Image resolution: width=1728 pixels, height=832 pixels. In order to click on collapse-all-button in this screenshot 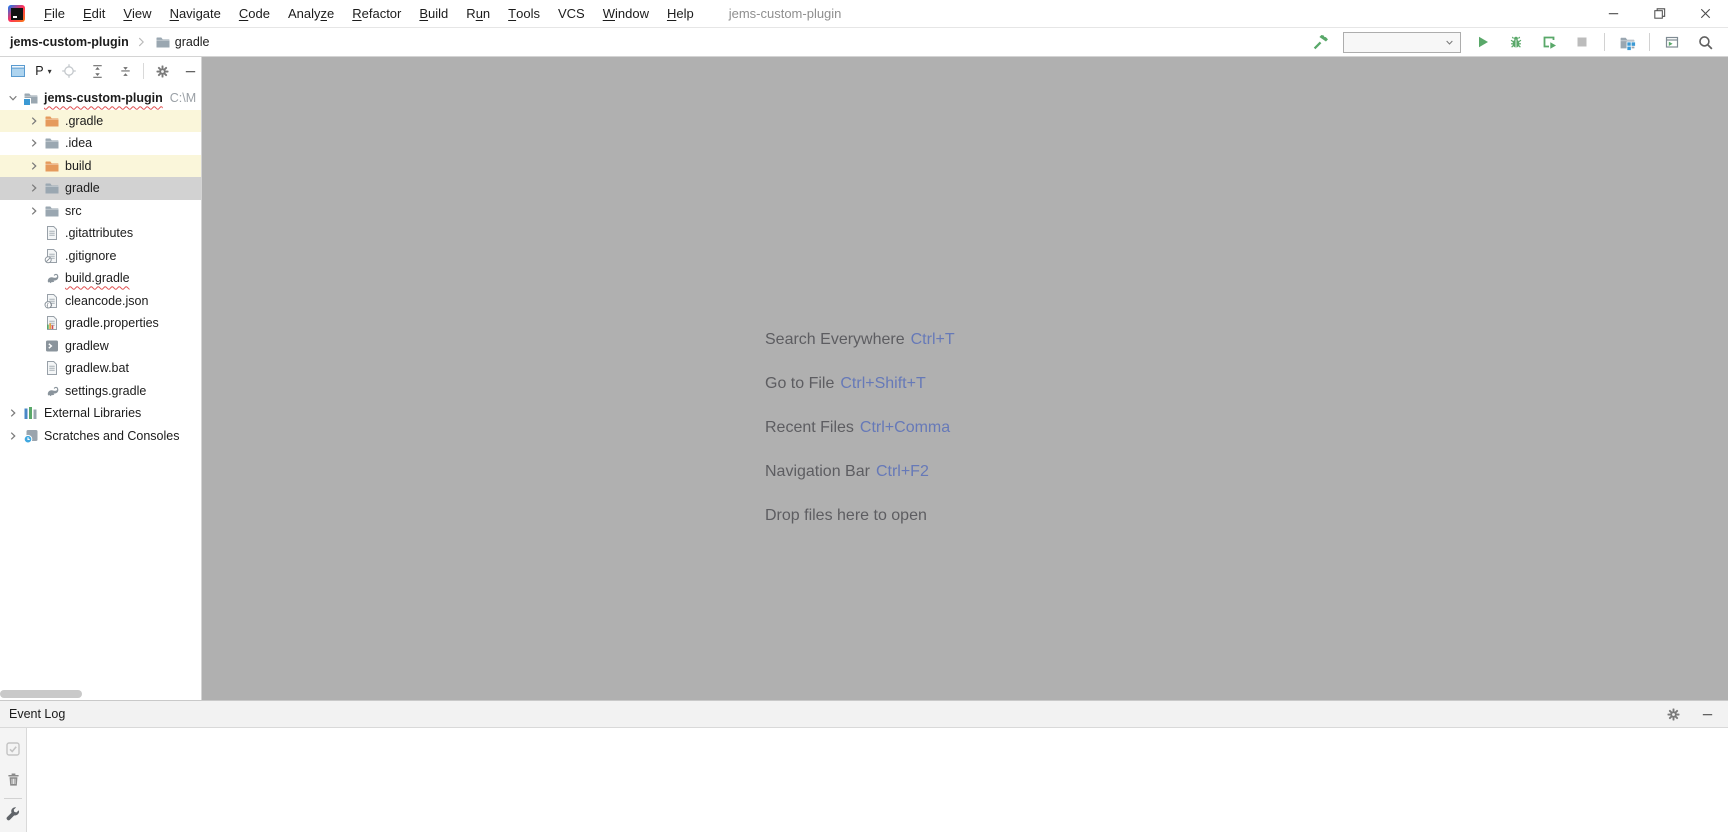, I will do `click(125, 71)`.